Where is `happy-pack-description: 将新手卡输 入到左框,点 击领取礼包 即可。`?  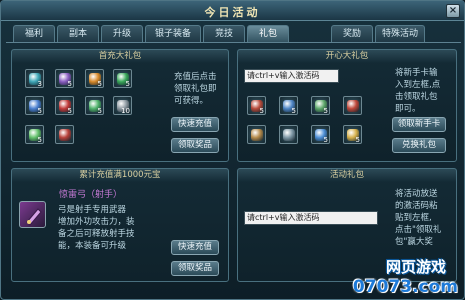
happy-pack-description: 将新手卡输 入到左框,点 击领取礼包 即可。 is located at coordinates (418, 91).